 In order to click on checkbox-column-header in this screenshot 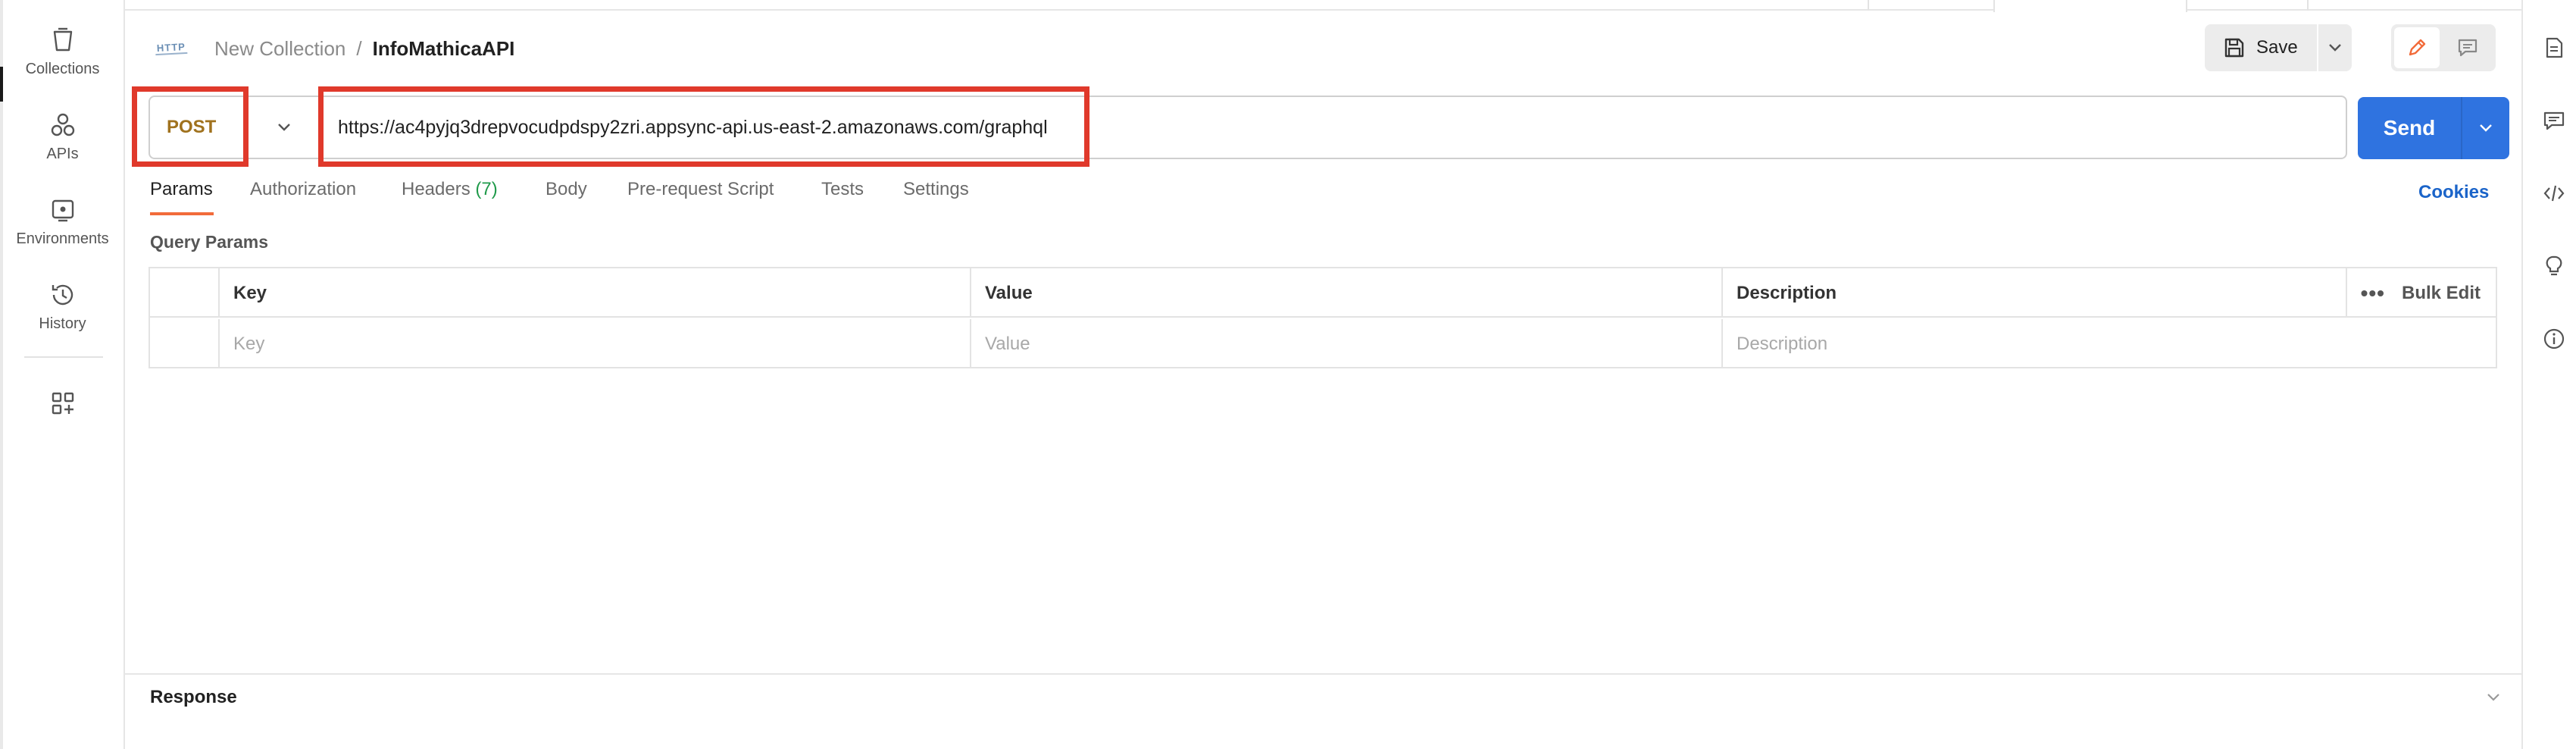, I will do `click(184, 293)`.